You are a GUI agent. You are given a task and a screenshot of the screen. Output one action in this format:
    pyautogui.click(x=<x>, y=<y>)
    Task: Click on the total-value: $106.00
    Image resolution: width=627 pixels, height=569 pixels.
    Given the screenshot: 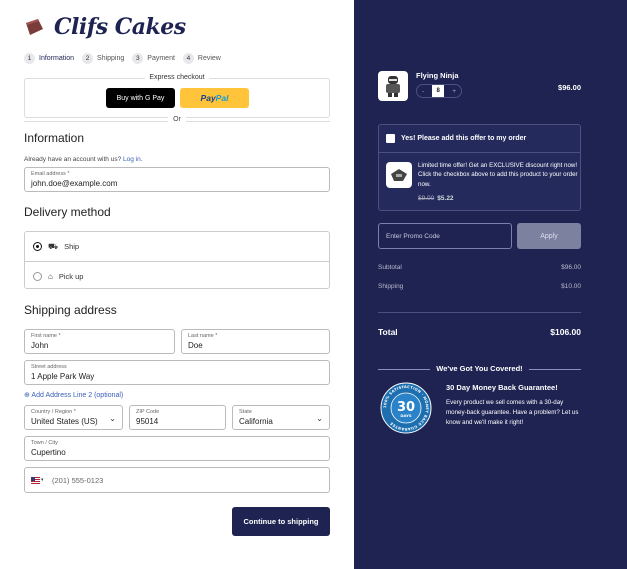 What is the action you would take?
    pyautogui.click(x=565, y=332)
    